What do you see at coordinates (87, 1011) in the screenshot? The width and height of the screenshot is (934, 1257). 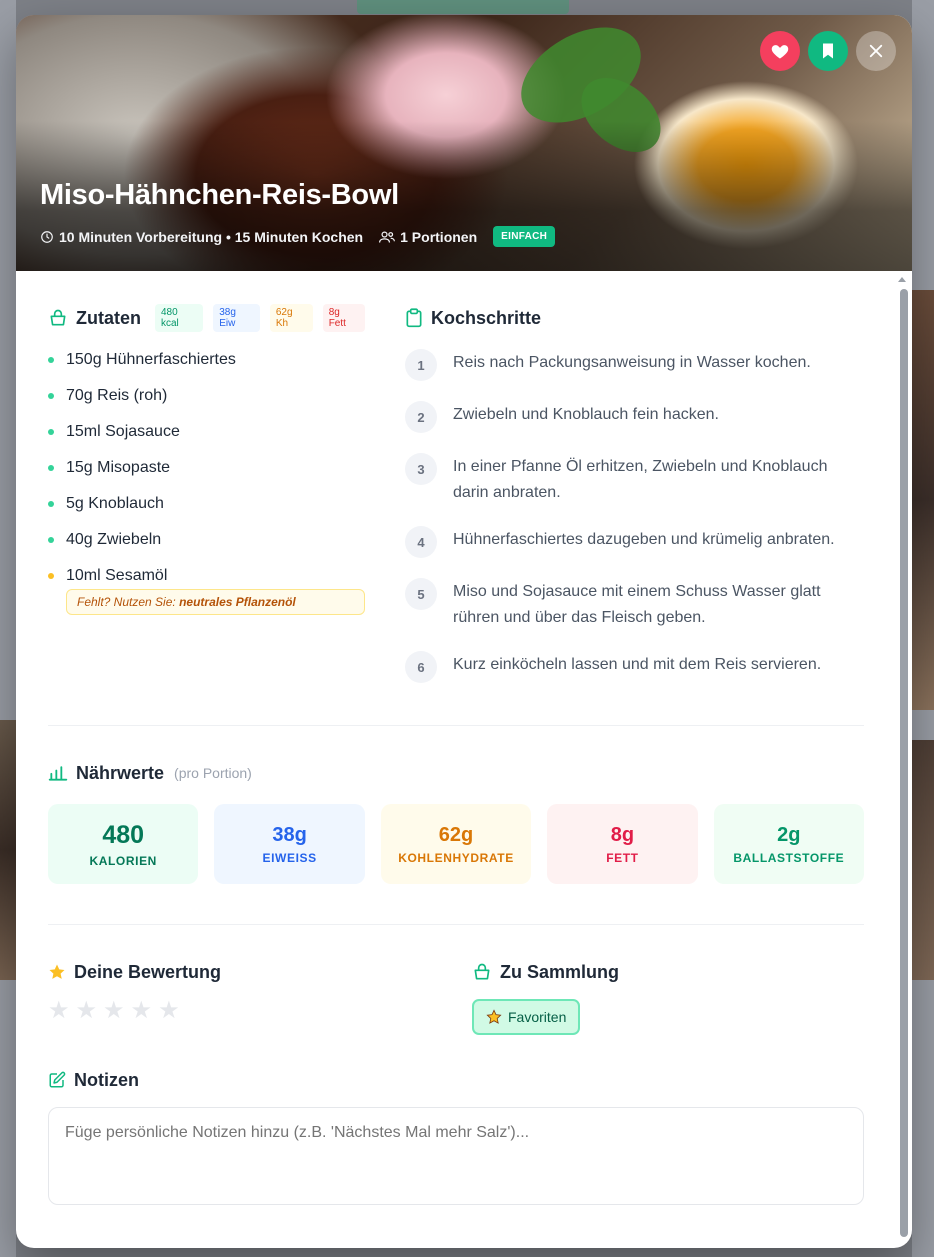 I see `rating-star-2: ★` at bounding box center [87, 1011].